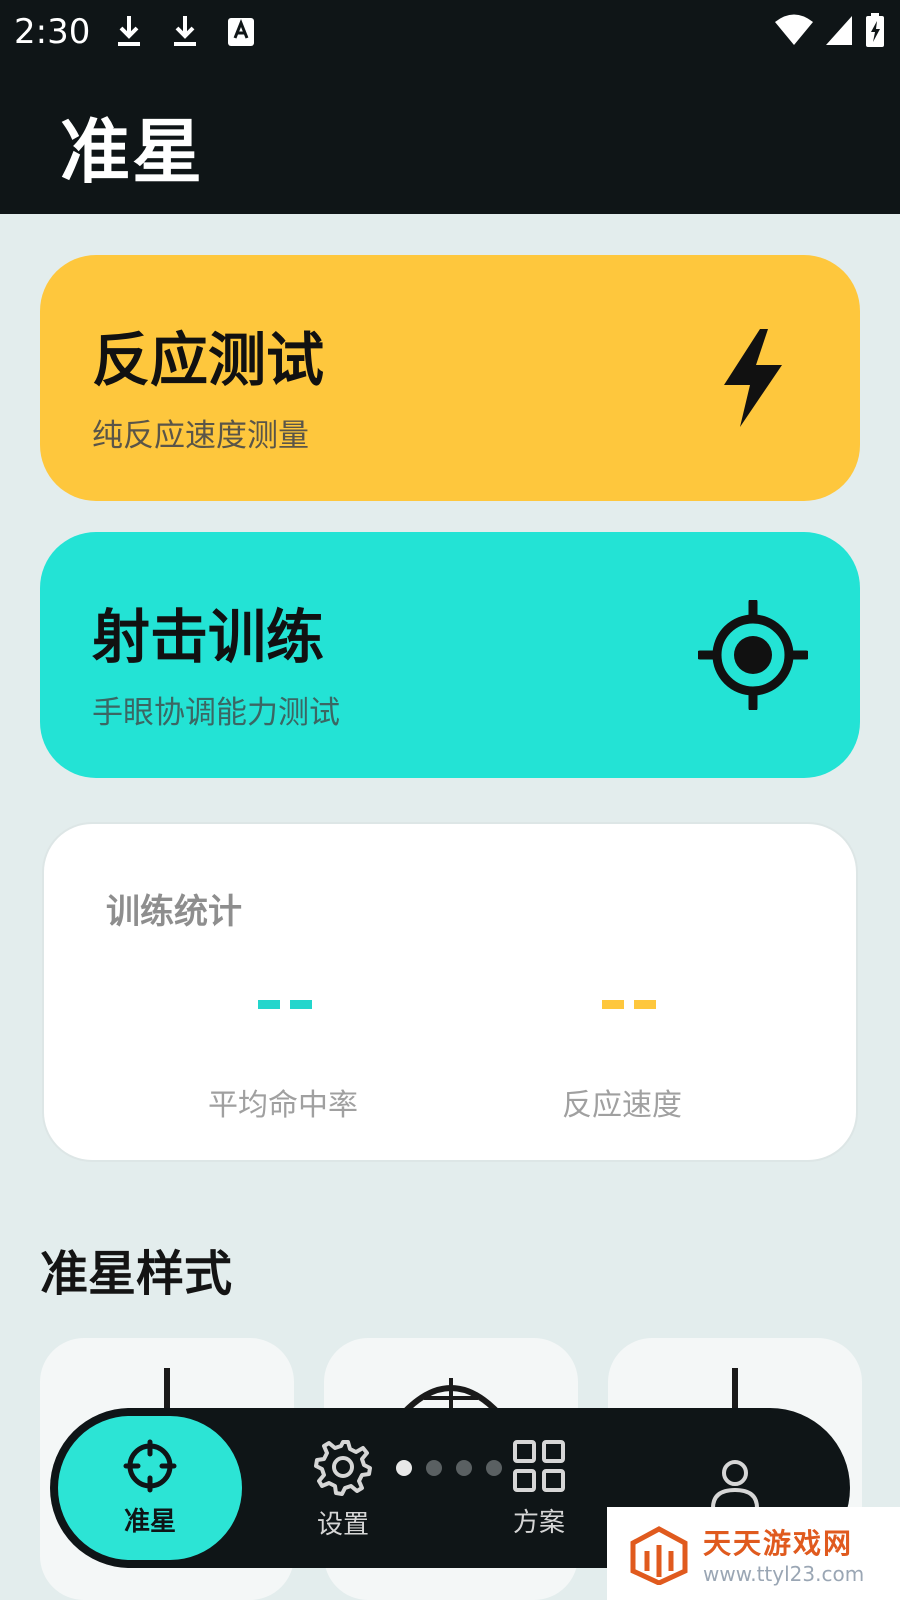 Image resolution: width=900 pixels, height=1600 pixels. Describe the element at coordinates (735, 1485) in the screenshot. I see `user-icon` at that location.